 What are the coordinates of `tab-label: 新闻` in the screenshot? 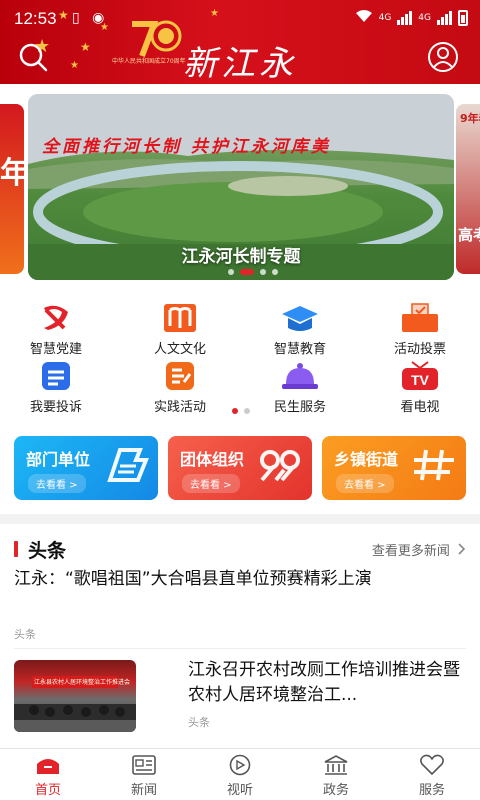 It's located at (143, 790).